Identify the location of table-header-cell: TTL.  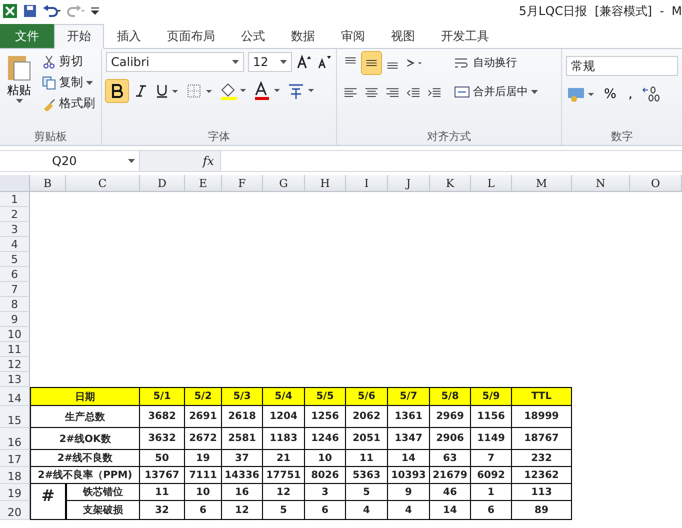
(542, 396).